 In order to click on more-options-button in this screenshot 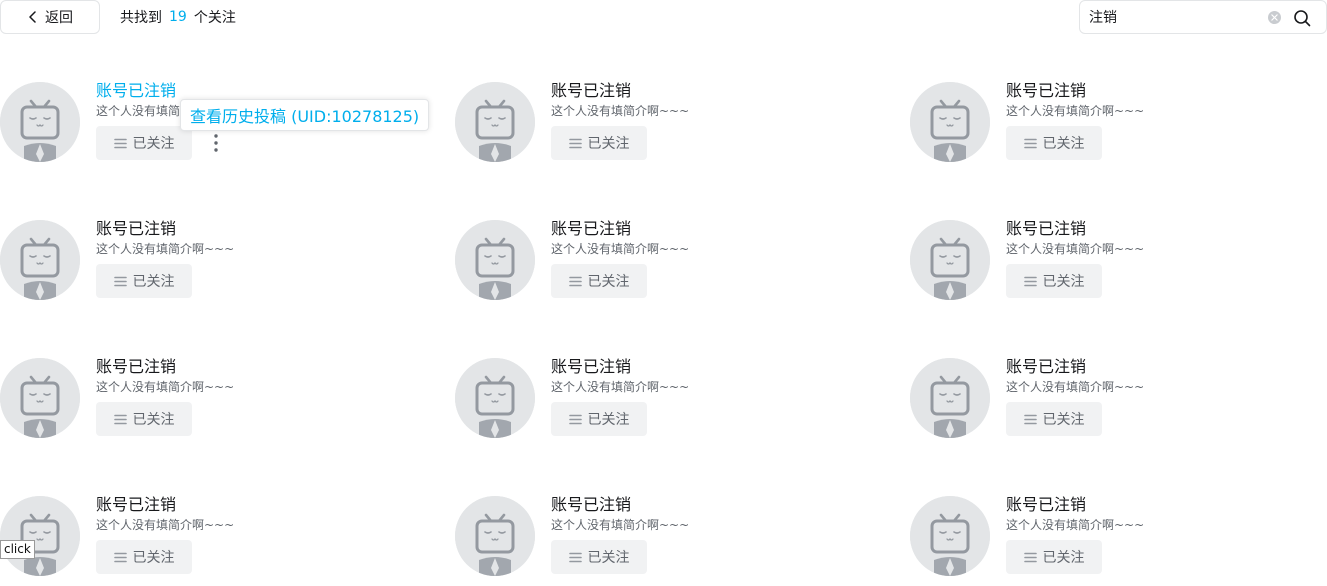, I will do `click(216, 143)`.